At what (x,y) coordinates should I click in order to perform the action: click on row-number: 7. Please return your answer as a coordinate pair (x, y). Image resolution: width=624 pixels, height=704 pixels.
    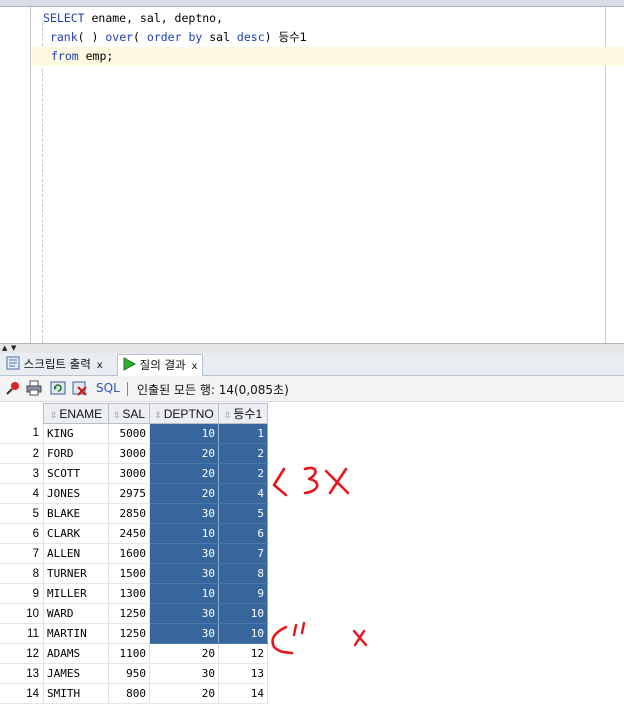
    Looking at the image, I should click on (22, 553).